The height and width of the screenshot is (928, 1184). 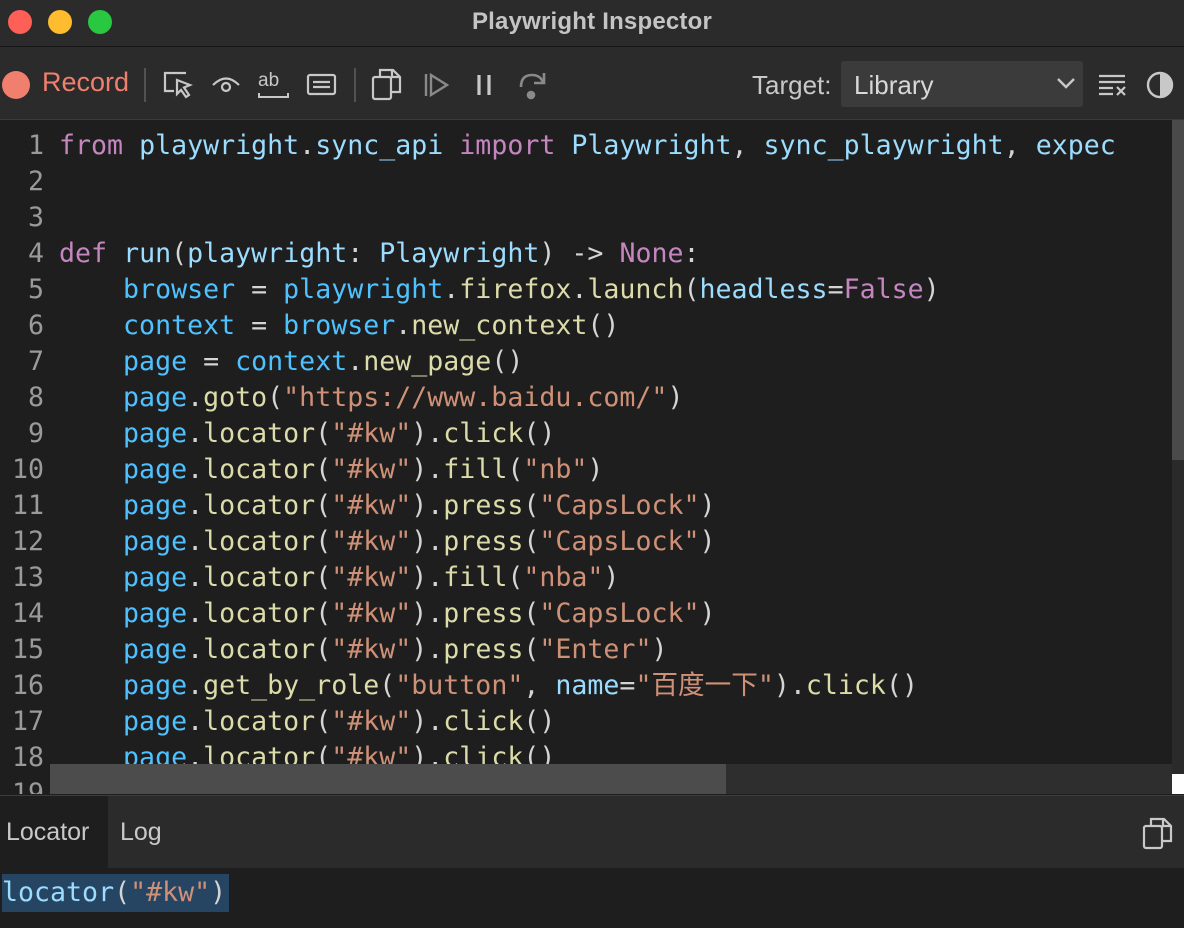 What do you see at coordinates (651, 145) in the screenshot?
I see `code-token: Playwright` at bounding box center [651, 145].